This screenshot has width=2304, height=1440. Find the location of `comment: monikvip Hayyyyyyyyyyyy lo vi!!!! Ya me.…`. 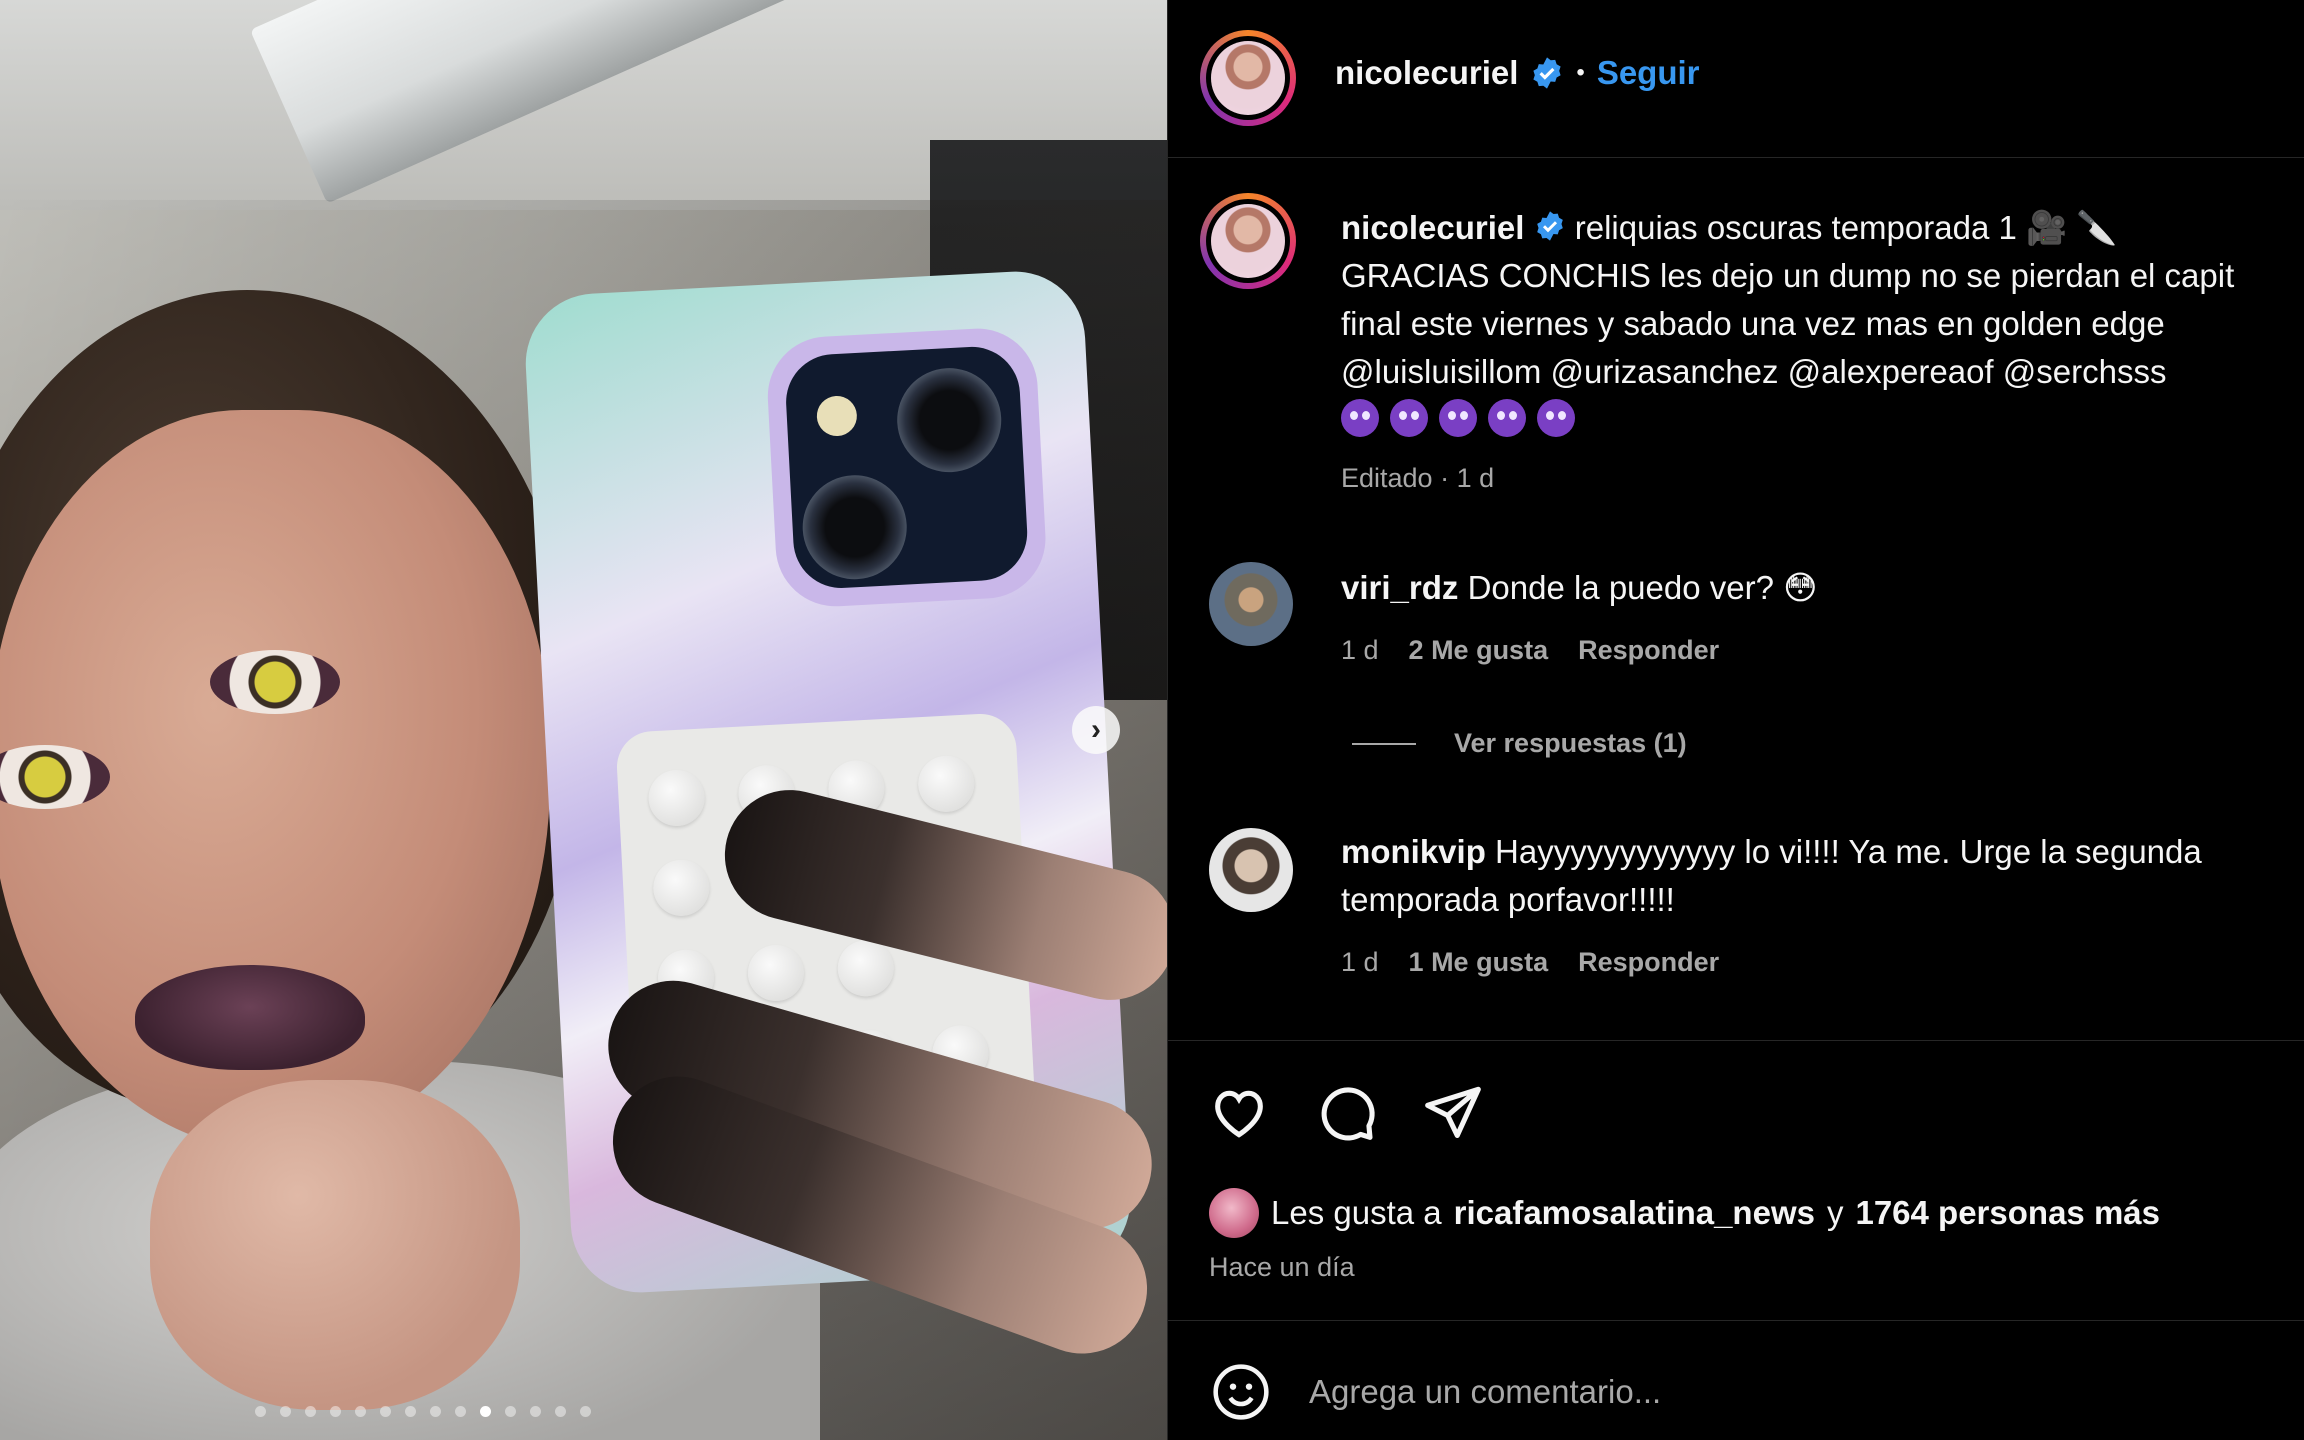

comment: monikvip Hayyyyyyyyyyyy lo vi!!!! Ya me.… is located at coordinates (1771, 907).